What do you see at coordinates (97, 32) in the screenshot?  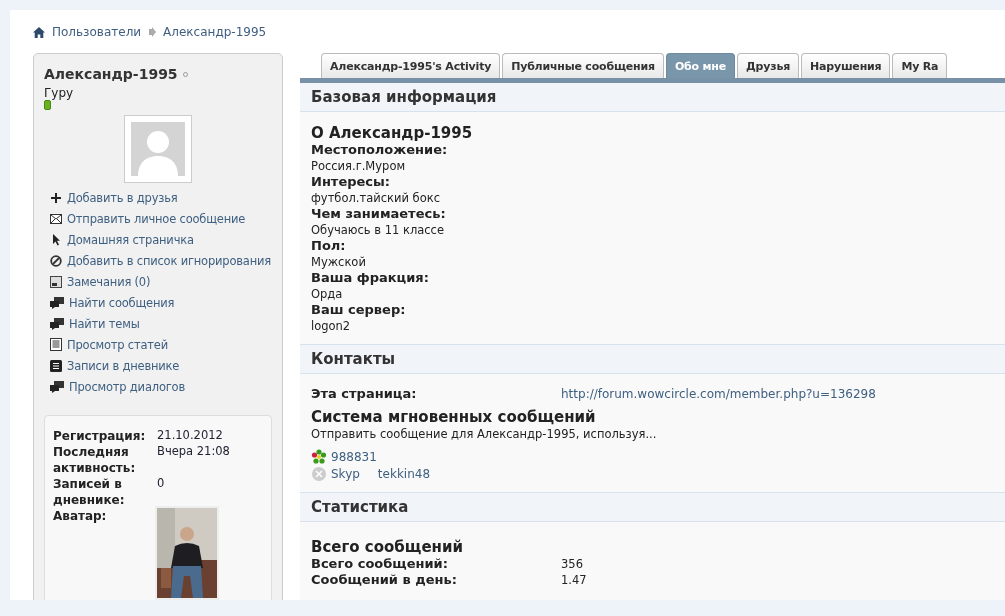 I see `breadcrumb-link: Пользователи` at bounding box center [97, 32].